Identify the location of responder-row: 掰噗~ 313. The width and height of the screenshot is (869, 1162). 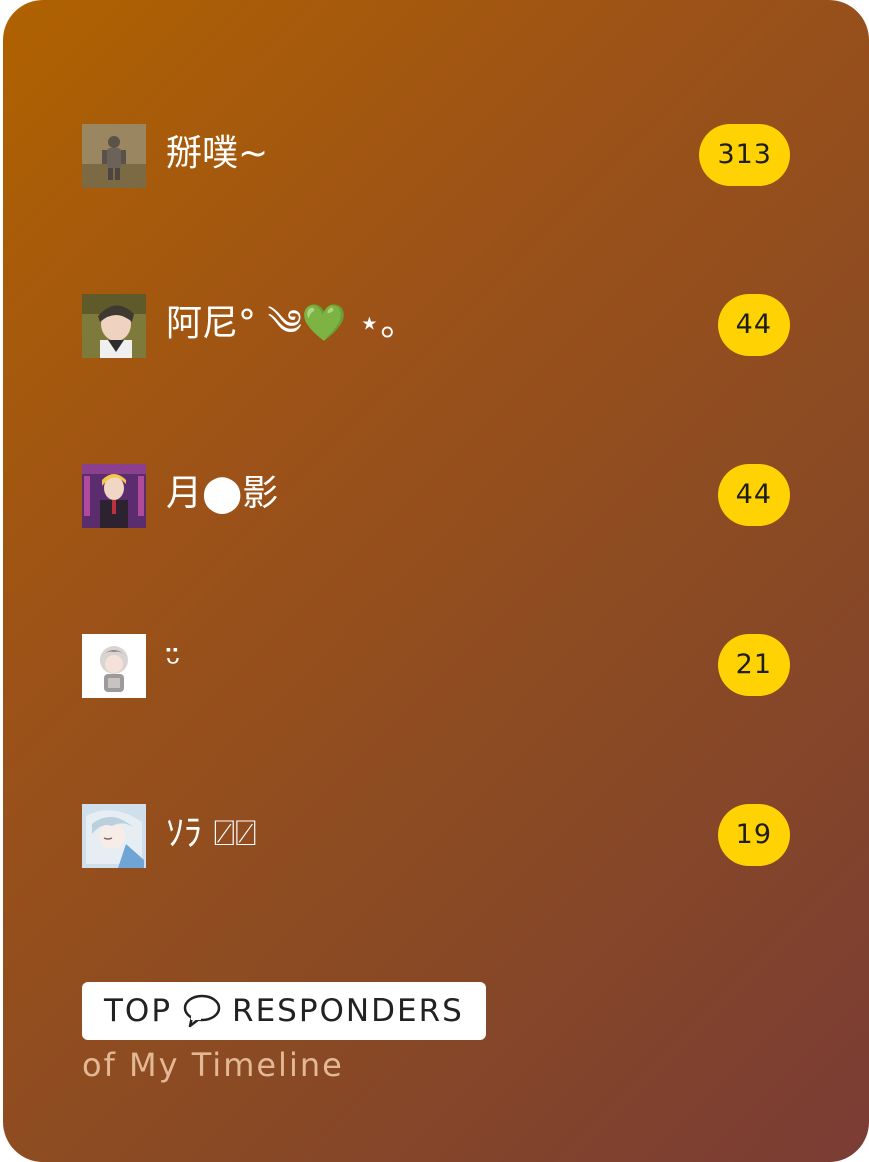
(436, 156).